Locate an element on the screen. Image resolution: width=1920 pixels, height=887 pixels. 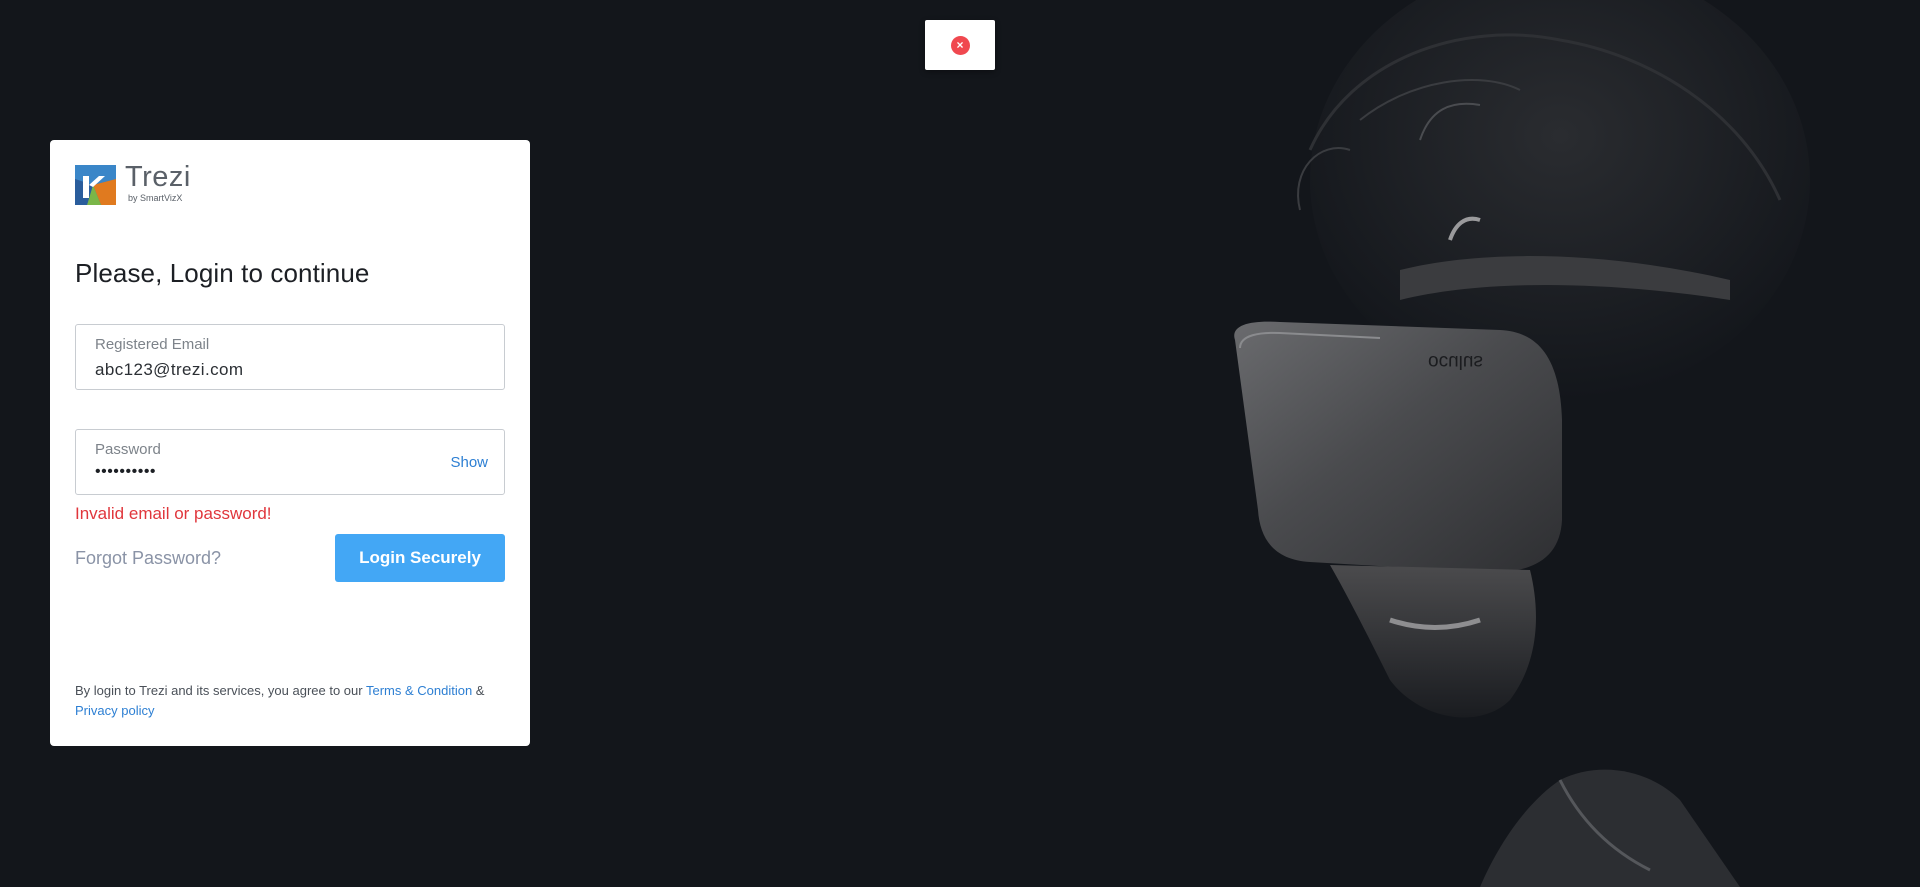
error-message: Invalid email or password! is located at coordinates (173, 513).